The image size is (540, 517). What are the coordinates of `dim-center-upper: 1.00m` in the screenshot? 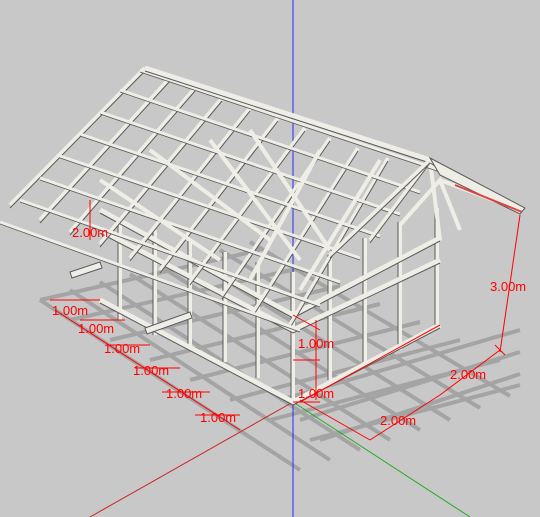 It's located at (316, 343).